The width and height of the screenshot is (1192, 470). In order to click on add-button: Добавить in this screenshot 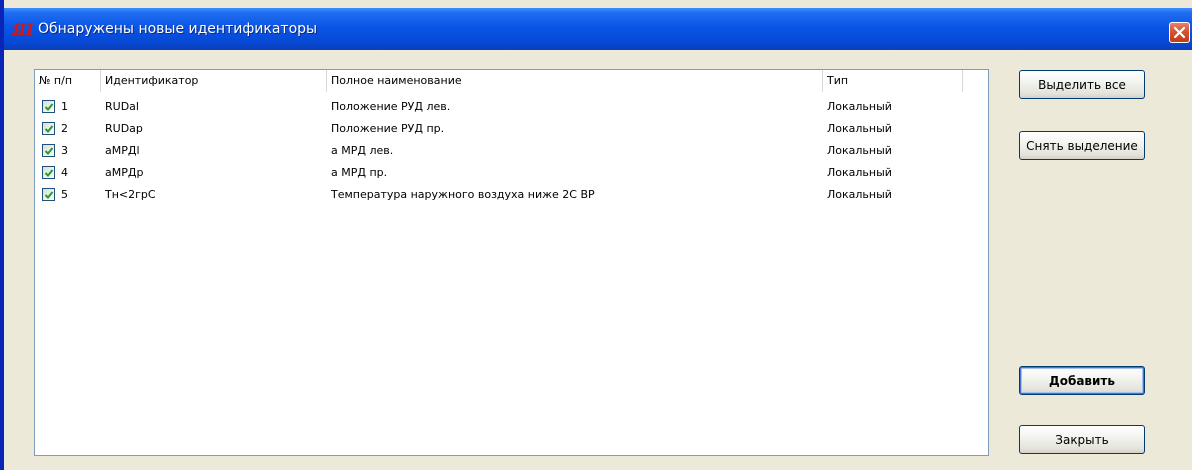, I will do `click(1082, 380)`.